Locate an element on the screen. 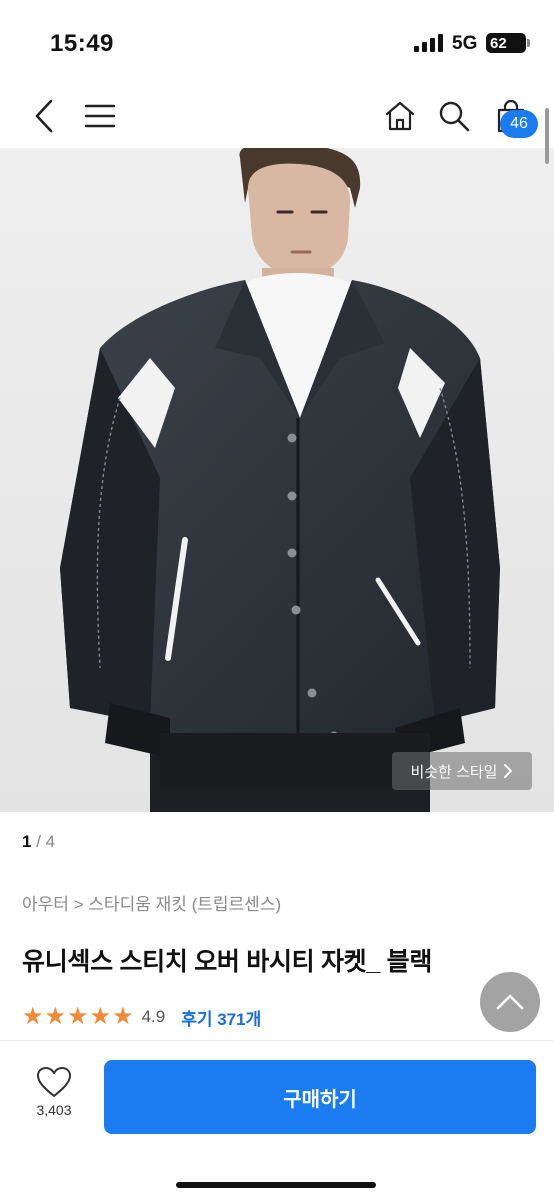 The image size is (554, 1200). signal-icon is located at coordinates (428, 43).